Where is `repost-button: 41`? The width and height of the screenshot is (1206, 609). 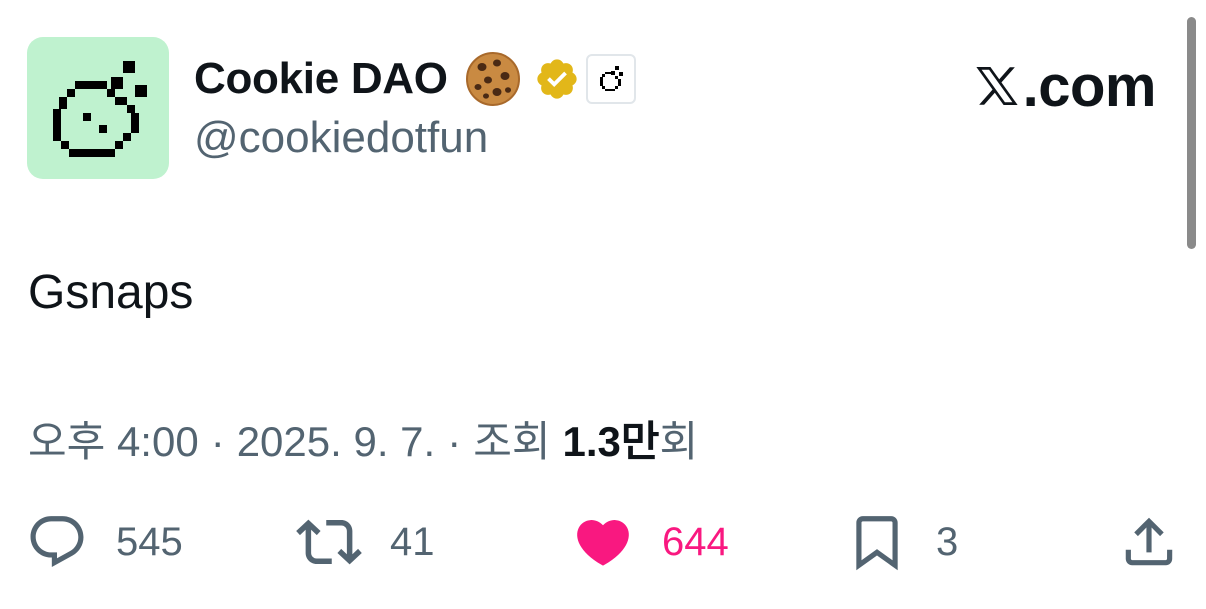
repost-button: 41 is located at coordinates (365, 542).